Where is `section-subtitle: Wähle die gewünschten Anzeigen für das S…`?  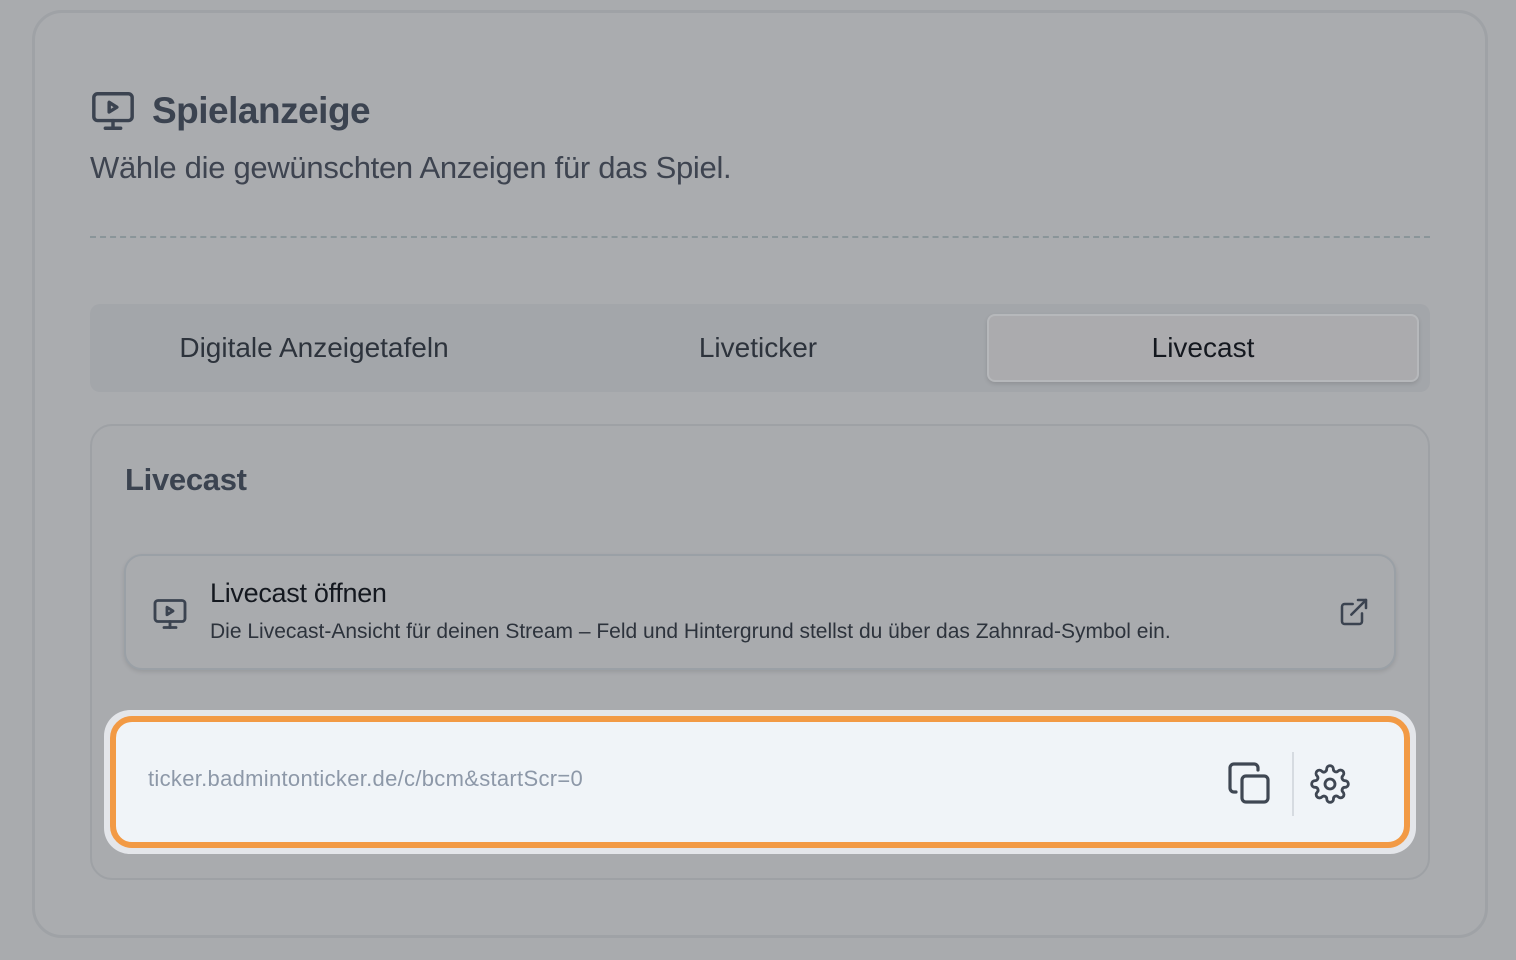 section-subtitle: Wähle die gewünschten Anzeigen für das S… is located at coordinates (411, 167).